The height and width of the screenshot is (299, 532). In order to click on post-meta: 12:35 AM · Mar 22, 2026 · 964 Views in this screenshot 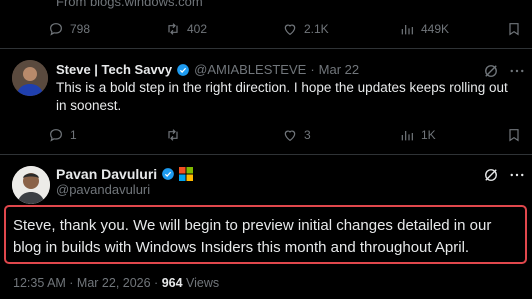, I will do `click(116, 283)`.